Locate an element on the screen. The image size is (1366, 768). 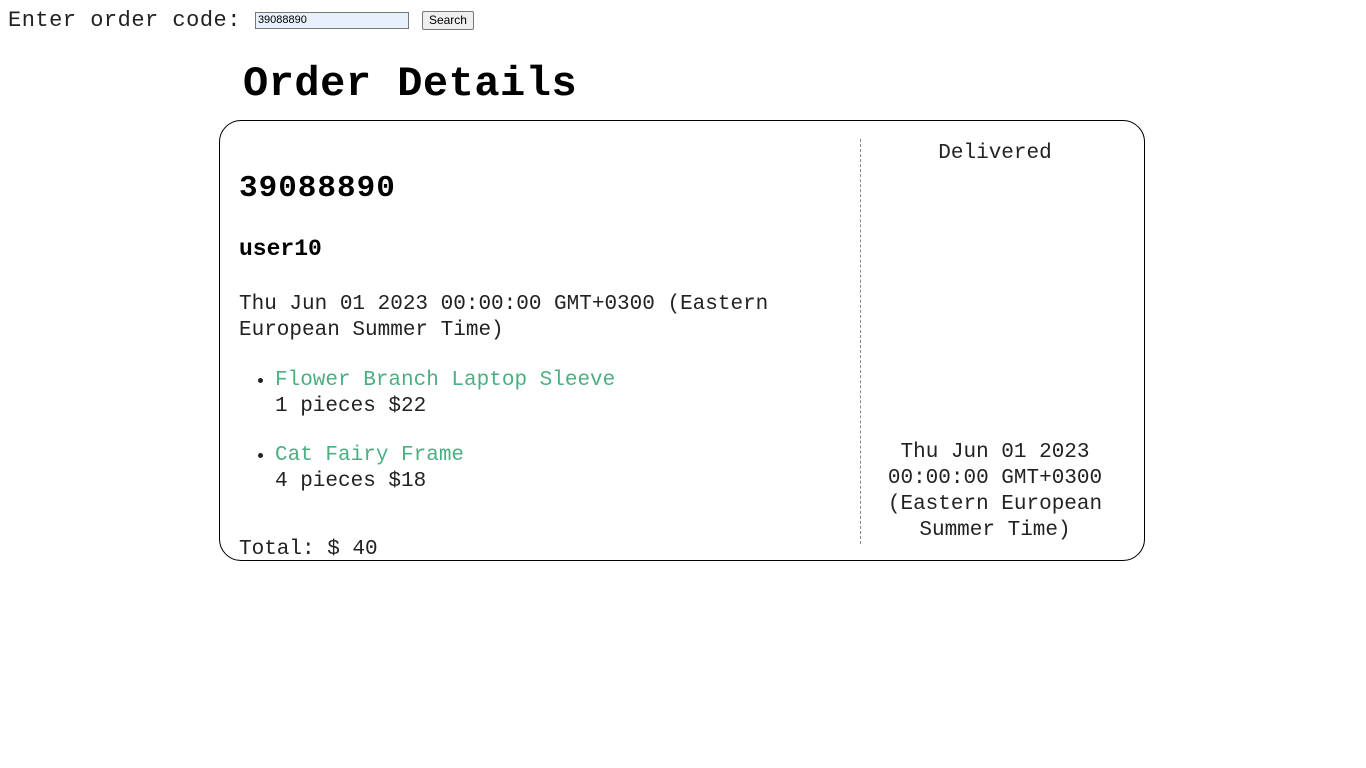
order-status: Delivered is located at coordinates (995, 153).